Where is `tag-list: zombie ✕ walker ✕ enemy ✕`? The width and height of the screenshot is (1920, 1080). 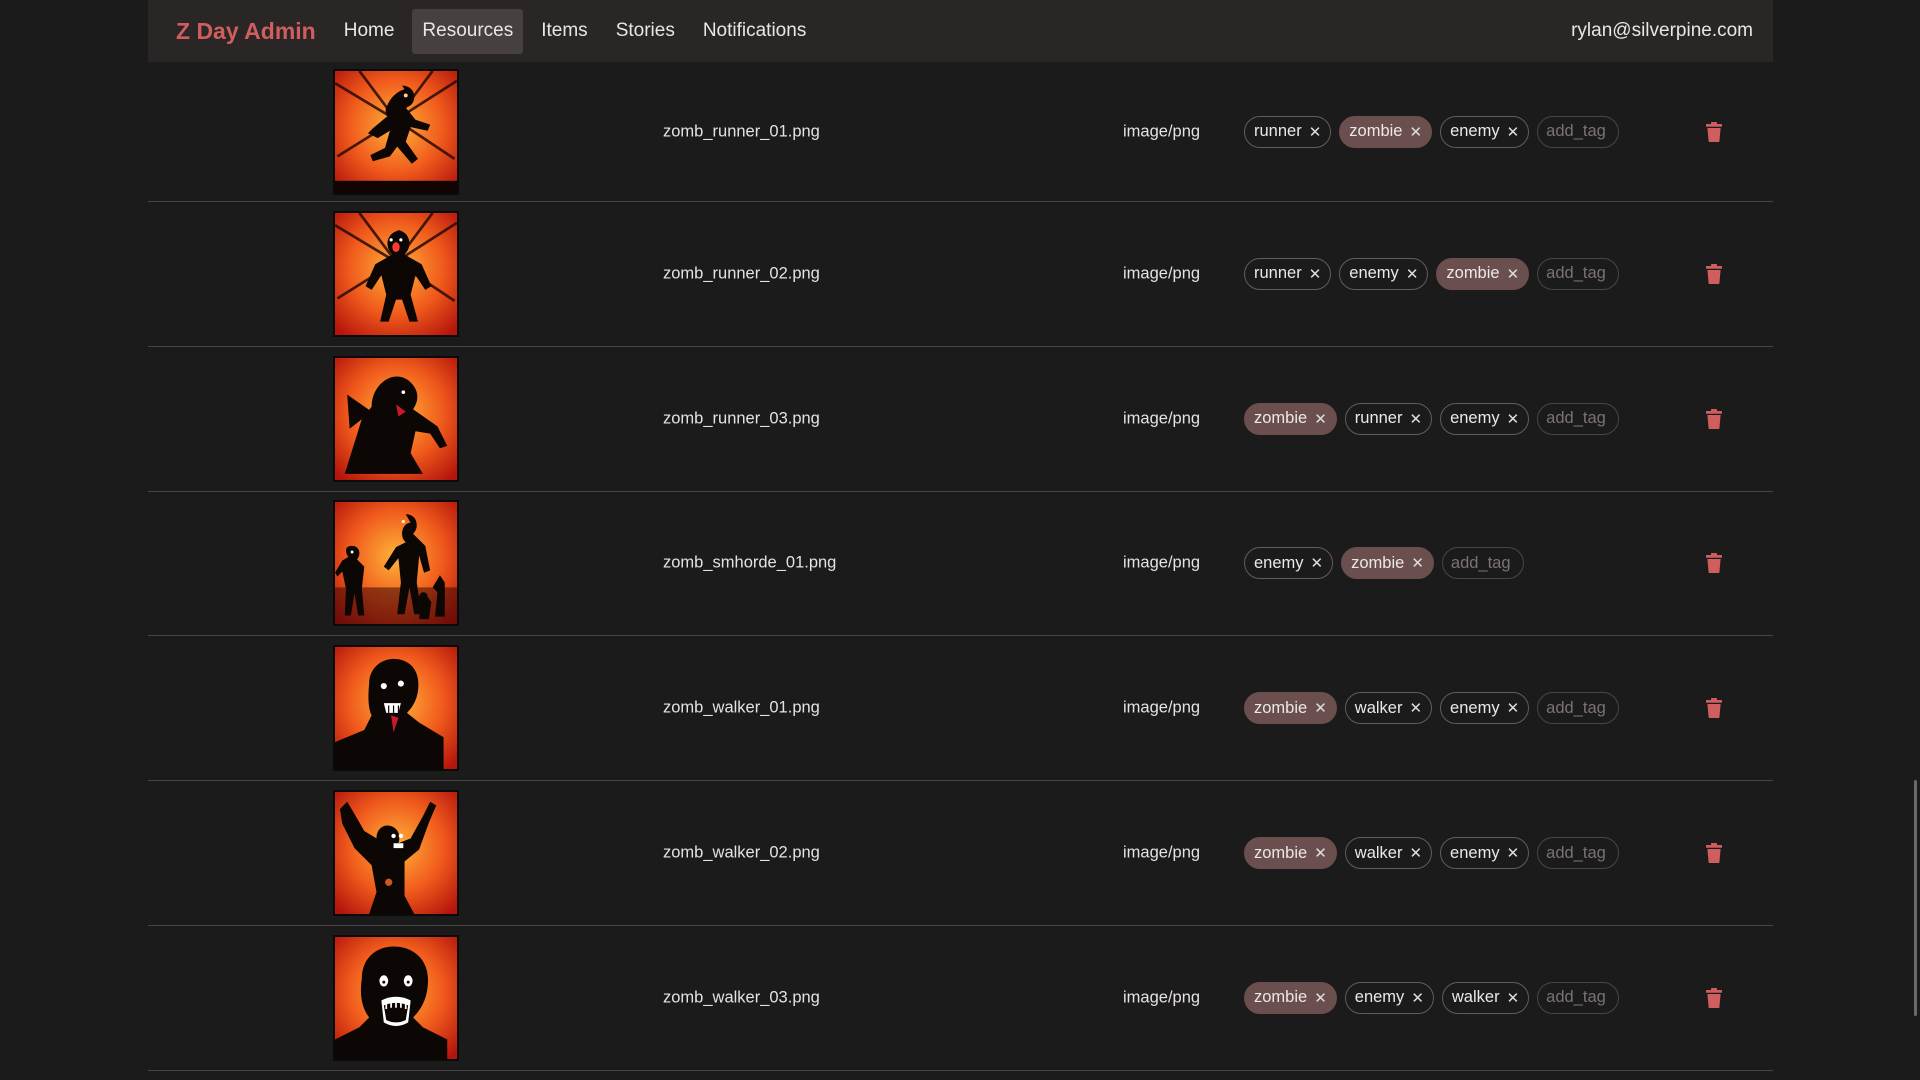 tag-list: zombie ✕ walker ✕ enemy ✕ is located at coordinates (1432, 708).